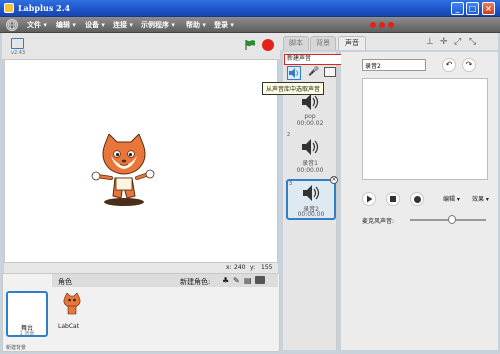 This screenshot has width=500, height=354. What do you see at coordinates (65, 282) in the screenshot?
I see `sprites-title: 角色` at bounding box center [65, 282].